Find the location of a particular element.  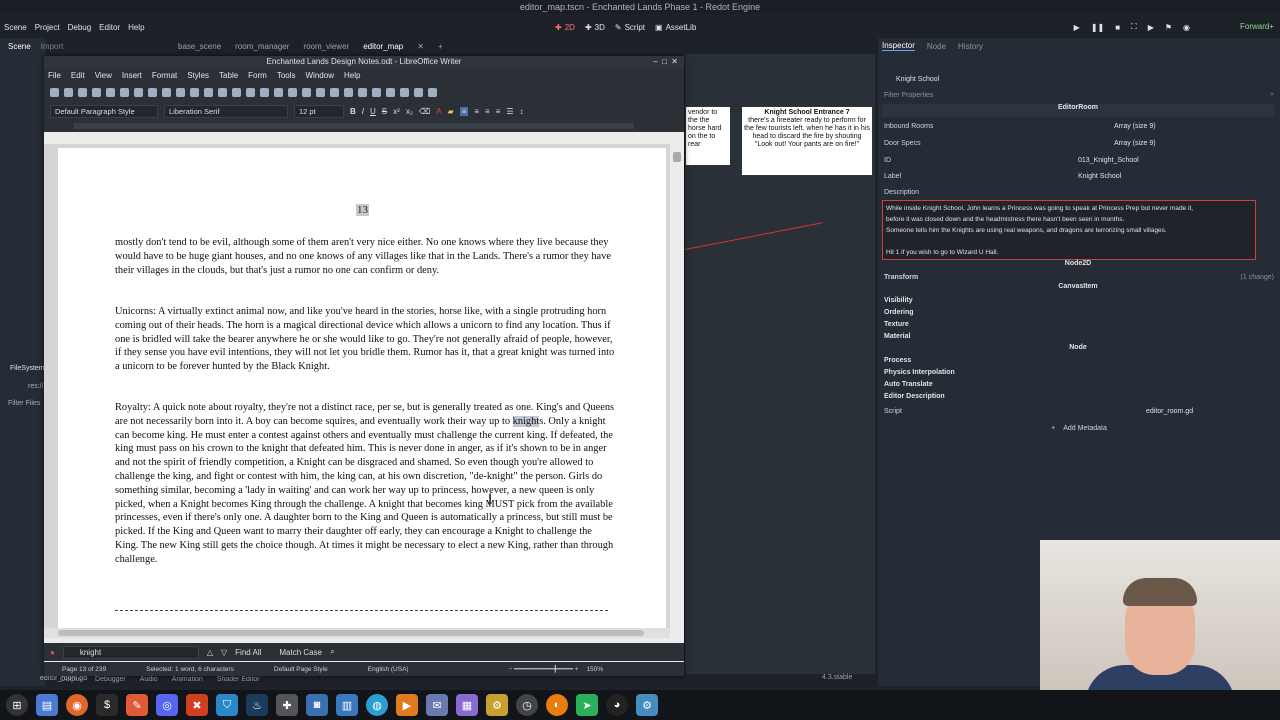

find-previous-icon: △ is located at coordinates (210, 652).